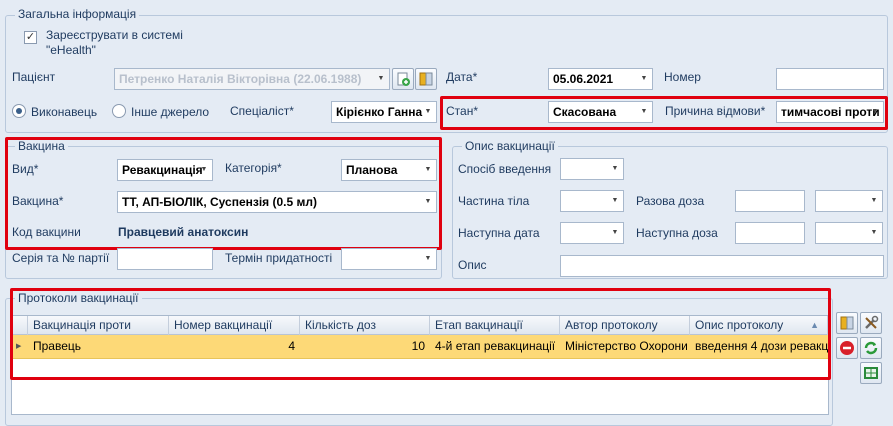 The height and width of the screenshot is (426, 893). I want to click on register-ehealth-checkbox: ✓, so click(30, 37).